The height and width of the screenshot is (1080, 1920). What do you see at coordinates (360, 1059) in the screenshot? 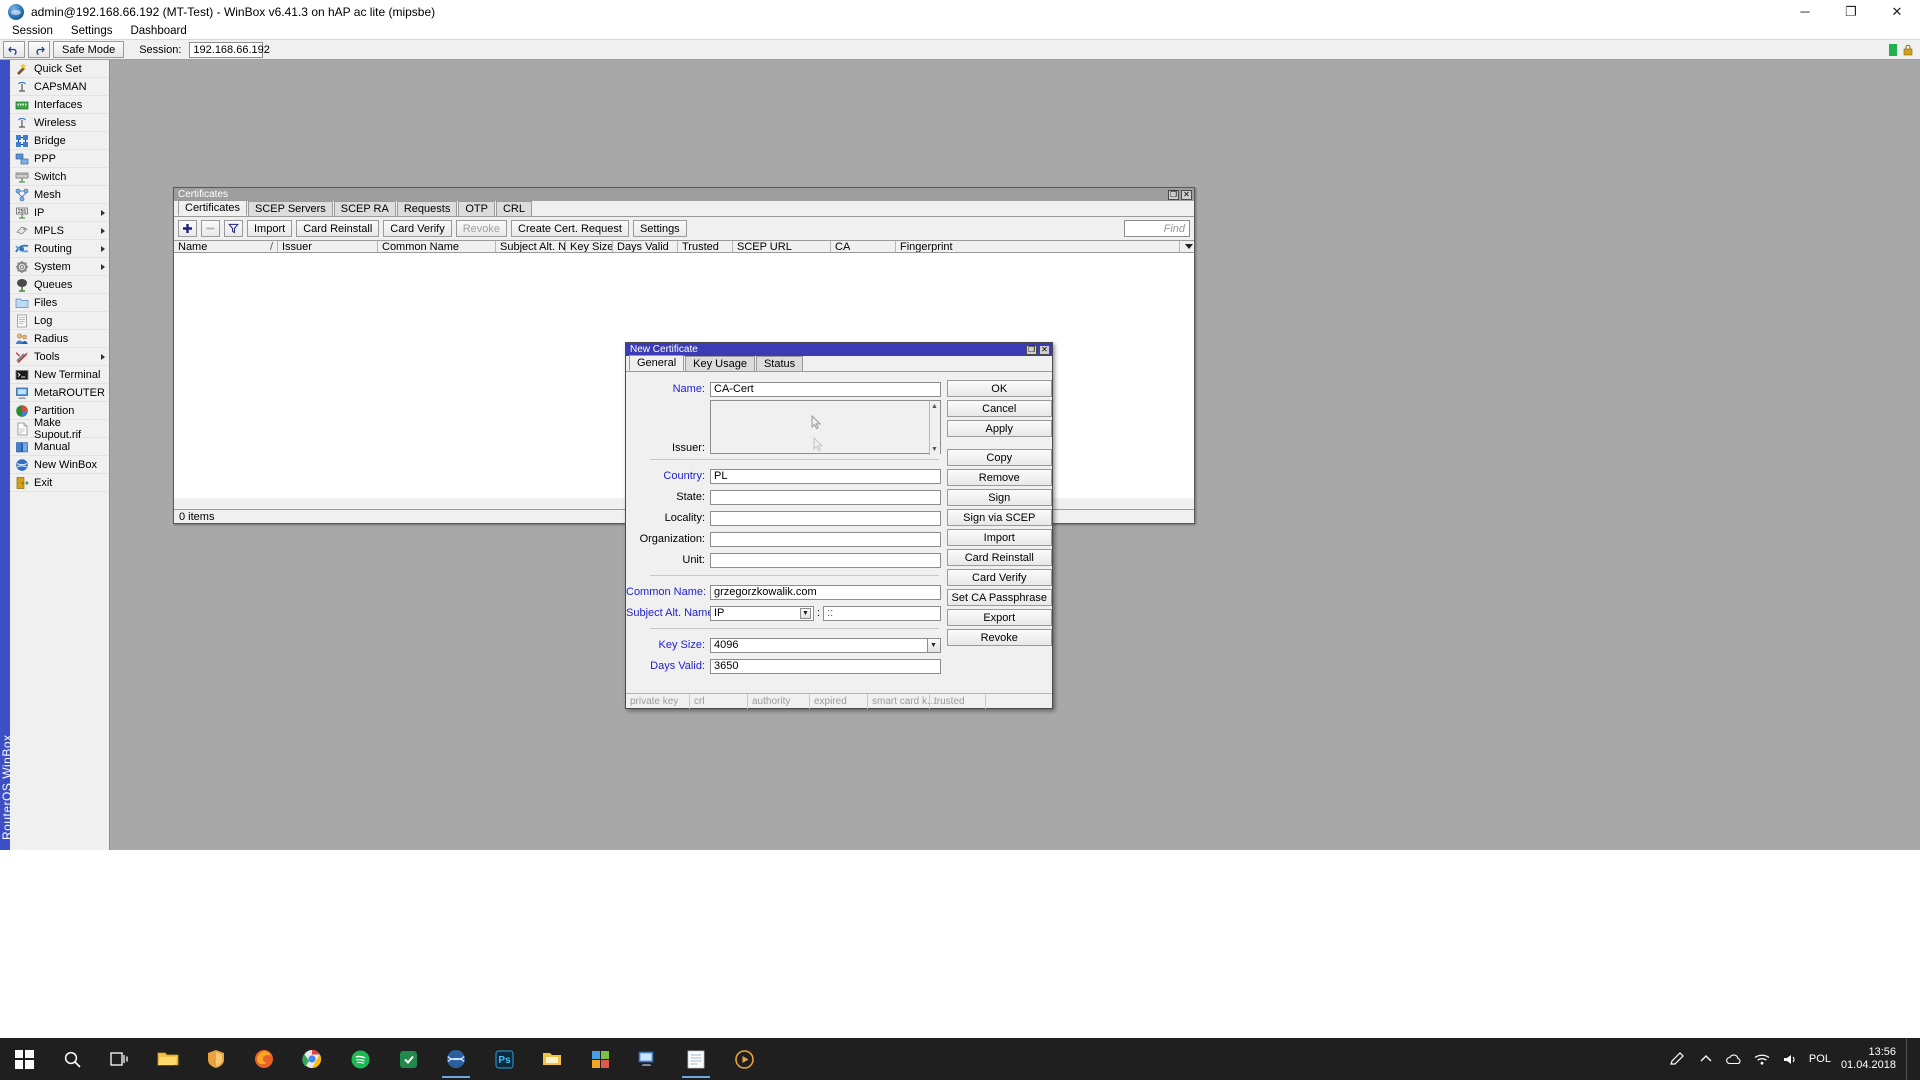
I see `spotify-icon` at bounding box center [360, 1059].